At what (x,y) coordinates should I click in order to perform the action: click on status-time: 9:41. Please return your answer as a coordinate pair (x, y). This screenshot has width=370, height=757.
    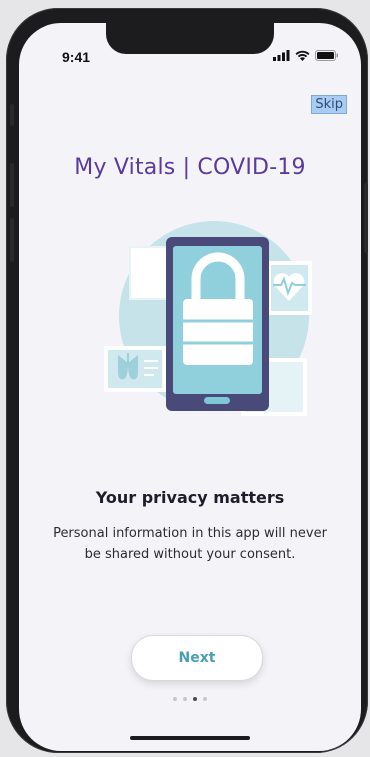
    Looking at the image, I should click on (76, 57).